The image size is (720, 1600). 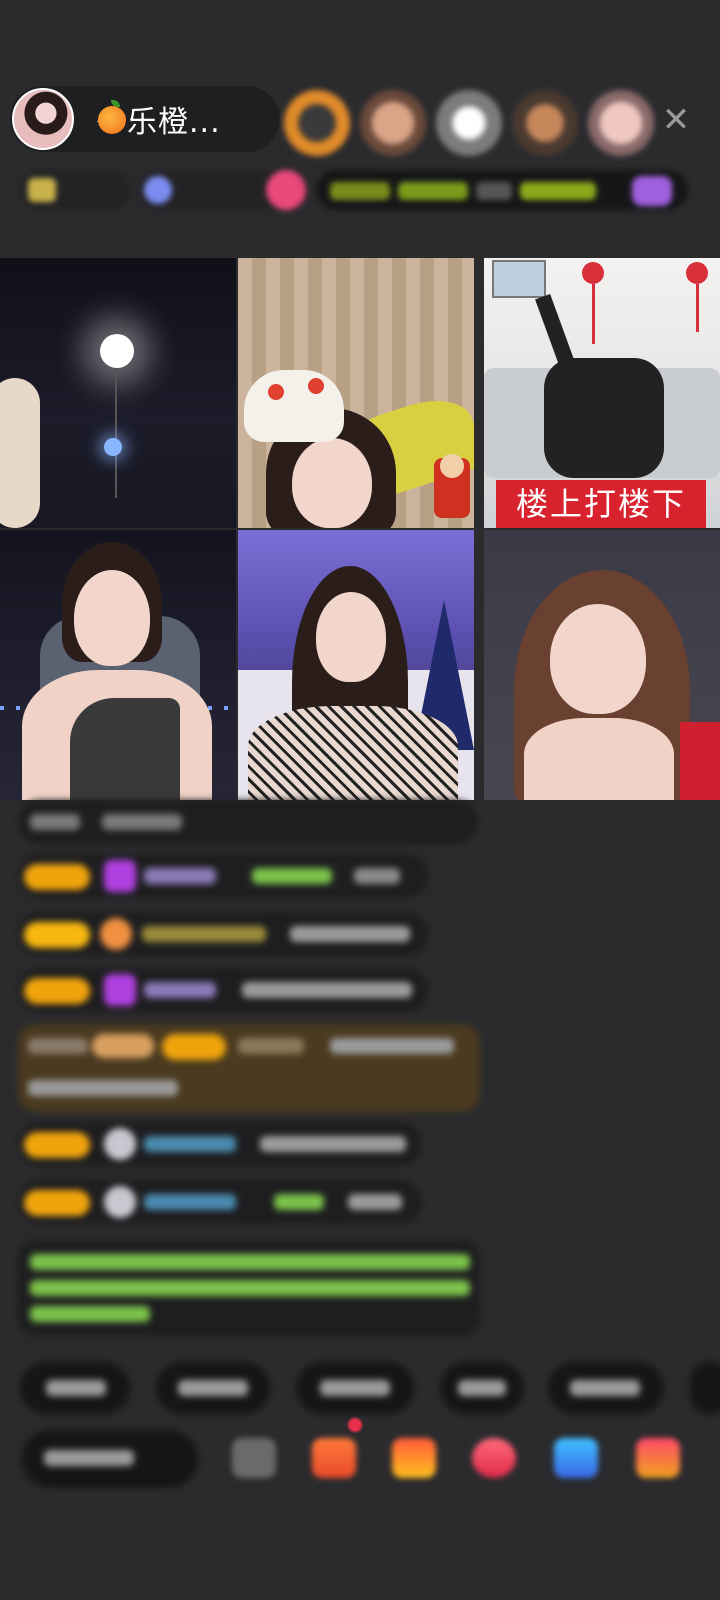 What do you see at coordinates (249, 1068) in the screenshot?
I see `chat-message-highlight` at bounding box center [249, 1068].